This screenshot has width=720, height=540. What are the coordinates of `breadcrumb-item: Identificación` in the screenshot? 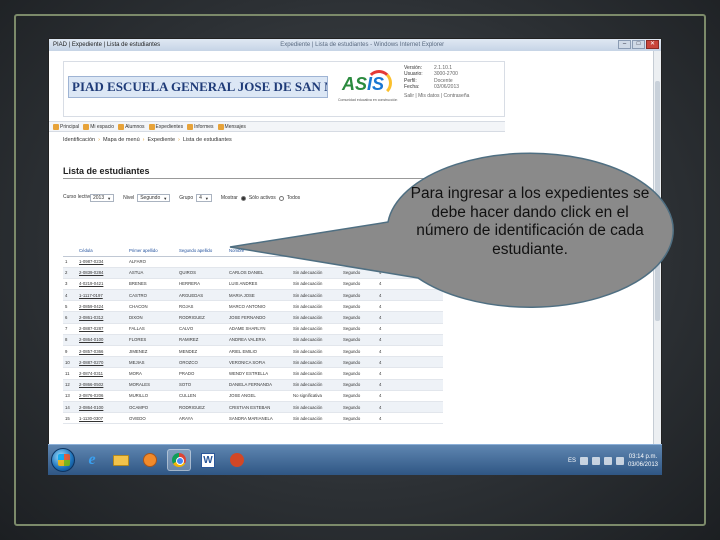 It's located at (79, 140).